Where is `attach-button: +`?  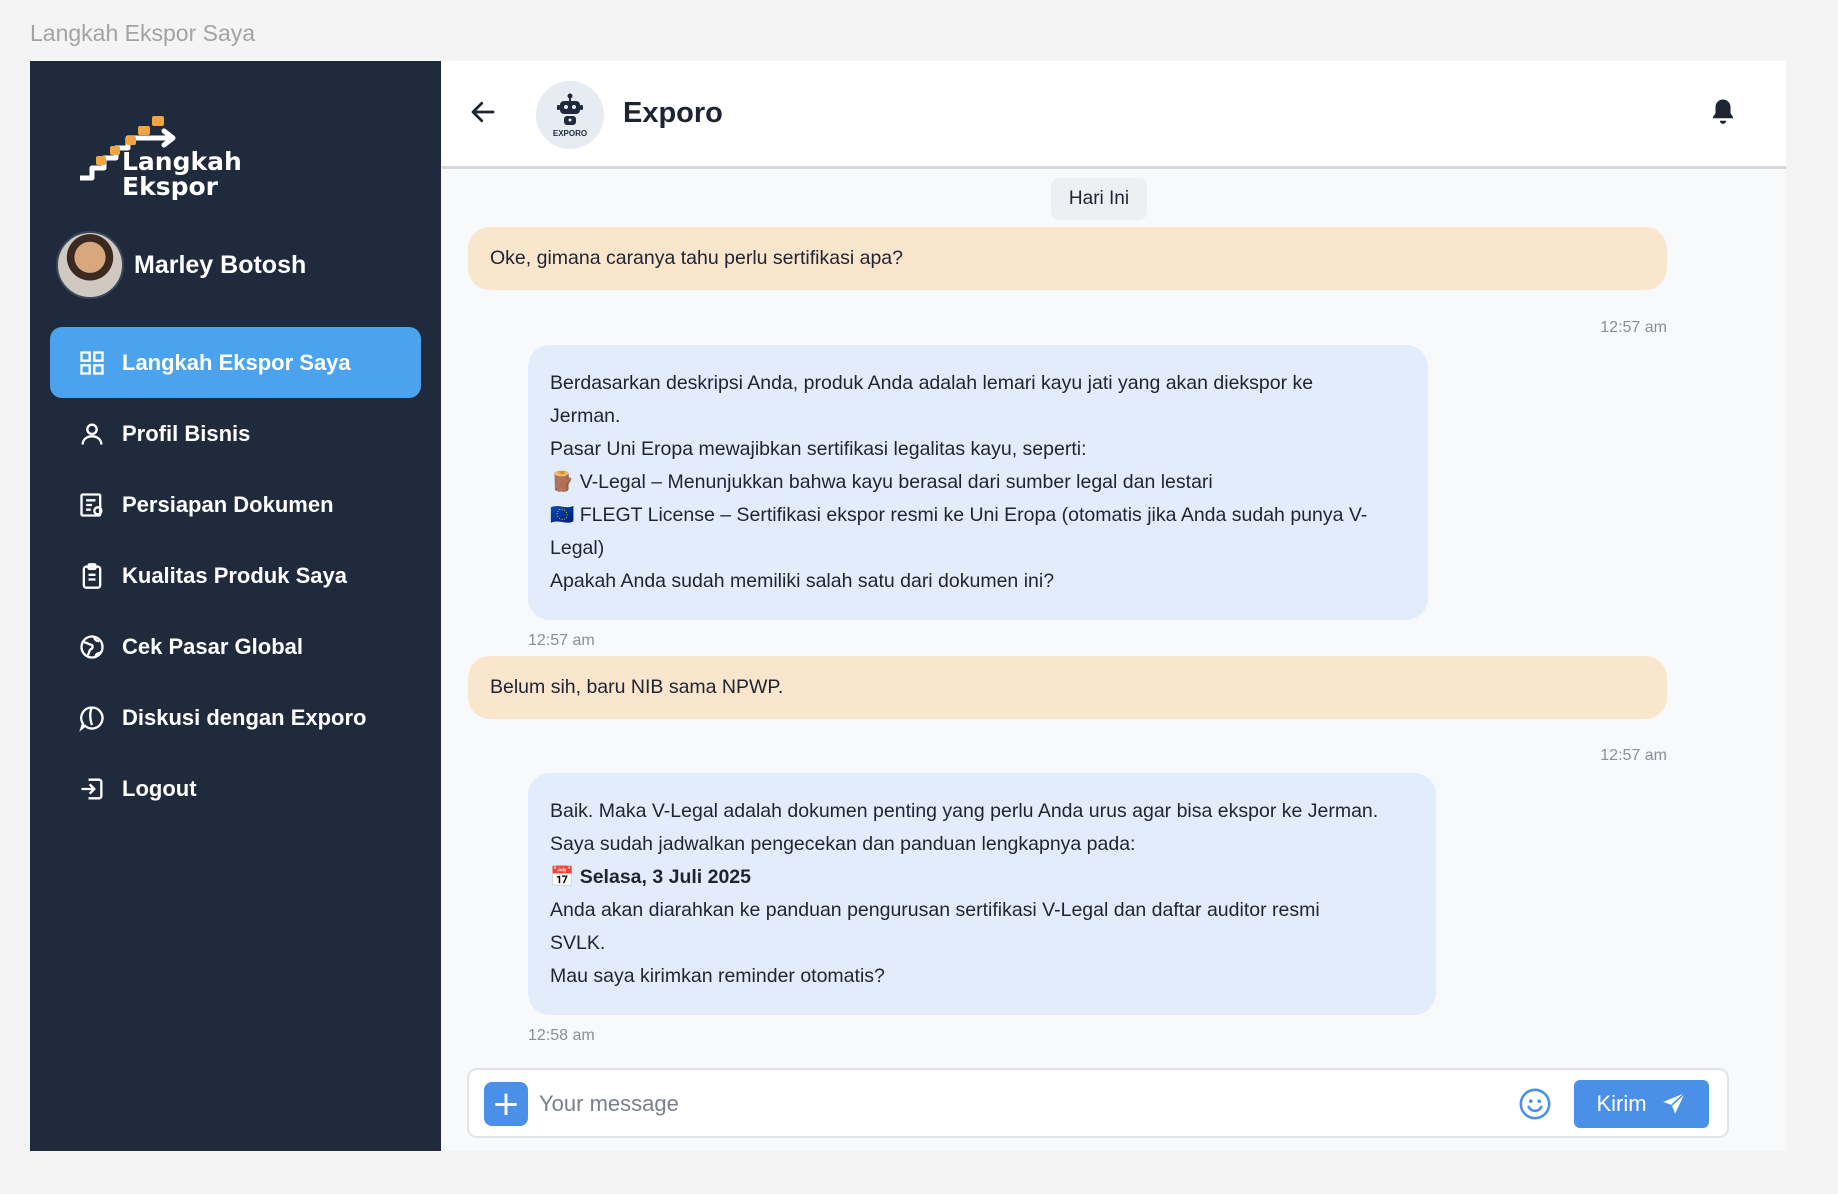 attach-button: + is located at coordinates (506, 1104).